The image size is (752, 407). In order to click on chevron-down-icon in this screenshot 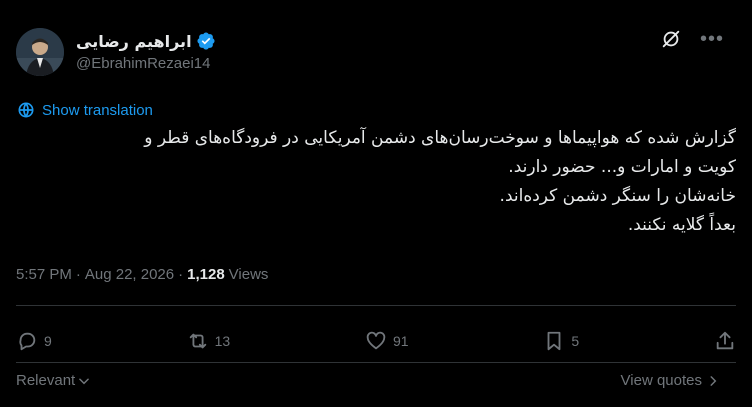, I will do `click(84, 381)`.